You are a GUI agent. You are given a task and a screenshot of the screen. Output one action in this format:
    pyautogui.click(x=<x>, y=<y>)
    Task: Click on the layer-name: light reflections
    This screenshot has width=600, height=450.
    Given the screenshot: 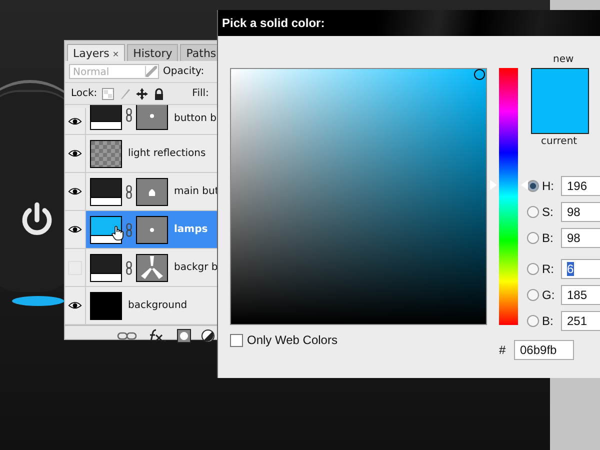 What is the action you would take?
    pyautogui.click(x=167, y=153)
    